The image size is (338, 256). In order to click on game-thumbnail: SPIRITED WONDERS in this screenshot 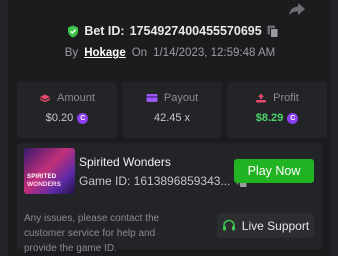, I will do `click(49, 171)`.